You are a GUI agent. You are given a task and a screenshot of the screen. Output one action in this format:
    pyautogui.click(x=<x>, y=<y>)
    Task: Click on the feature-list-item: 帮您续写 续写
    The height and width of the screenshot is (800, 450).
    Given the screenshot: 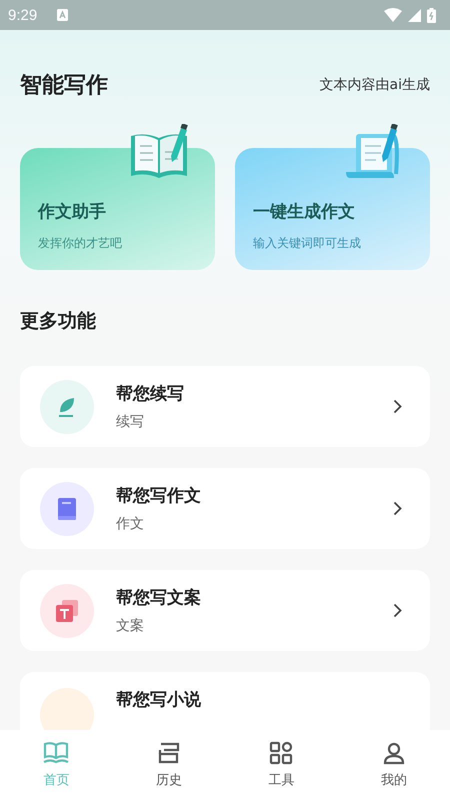 What is the action you would take?
    pyautogui.click(x=225, y=406)
    